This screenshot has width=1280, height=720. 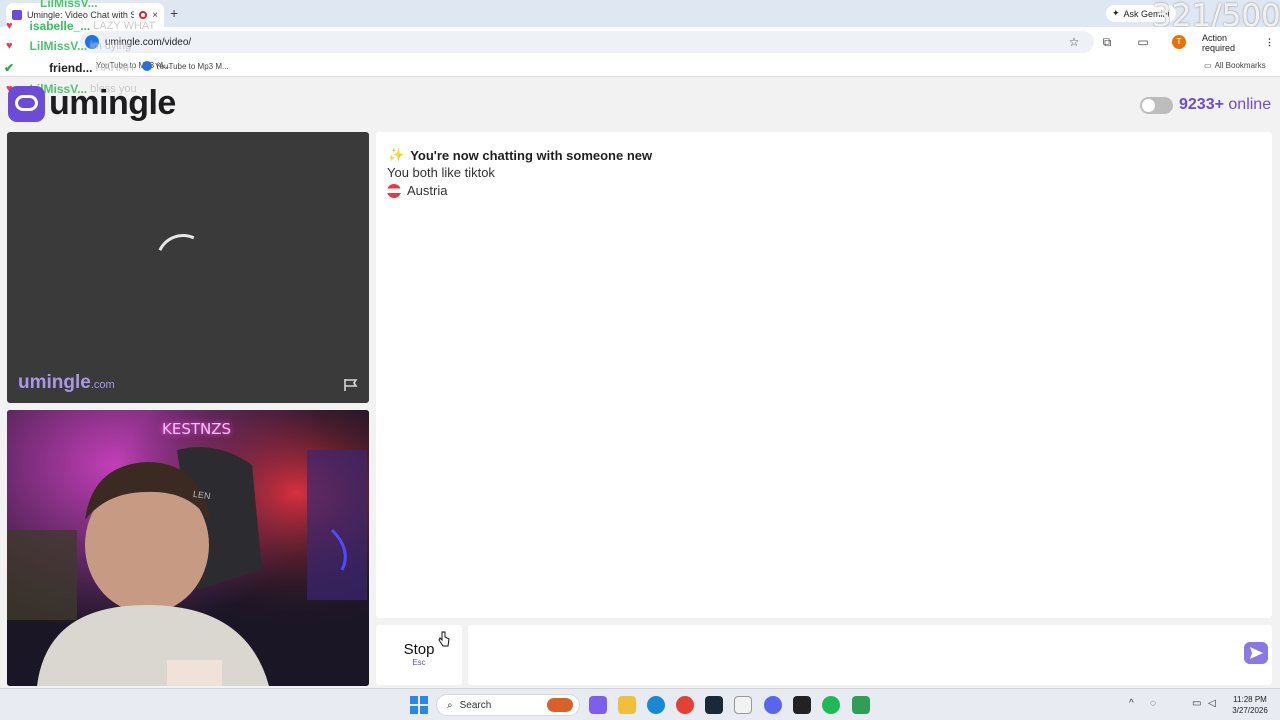 What do you see at coordinates (1156, 105) in the screenshot?
I see `theme-toggle` at bounding box center [1156, 105].